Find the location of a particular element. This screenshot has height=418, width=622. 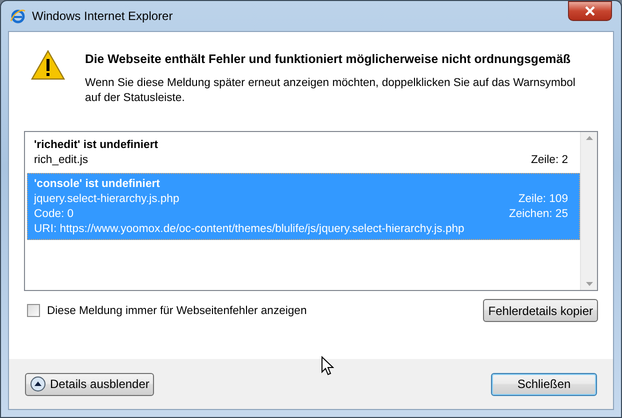

scrollbar is located at coordinates (588, 211).